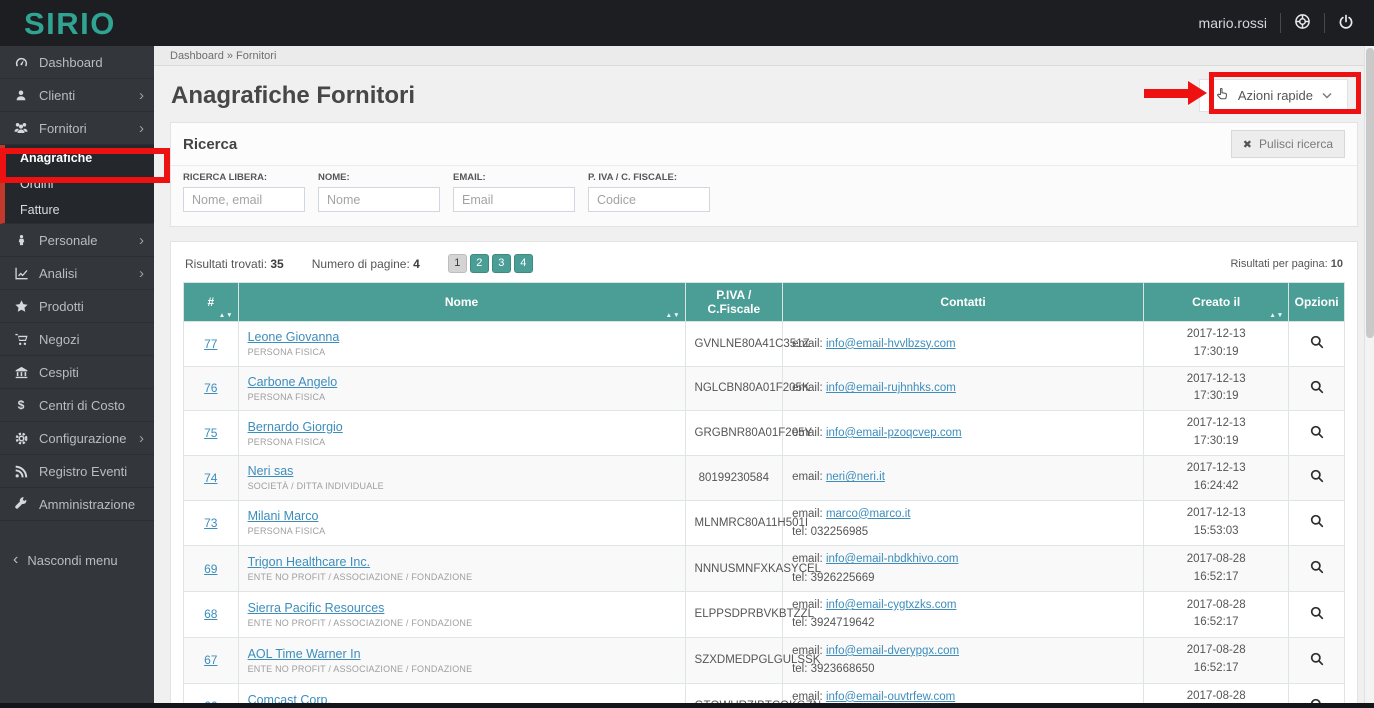  Describe the element at coordinates (271, 471) in the screenshot. I see `row-name-link: Neri sas` at that location.